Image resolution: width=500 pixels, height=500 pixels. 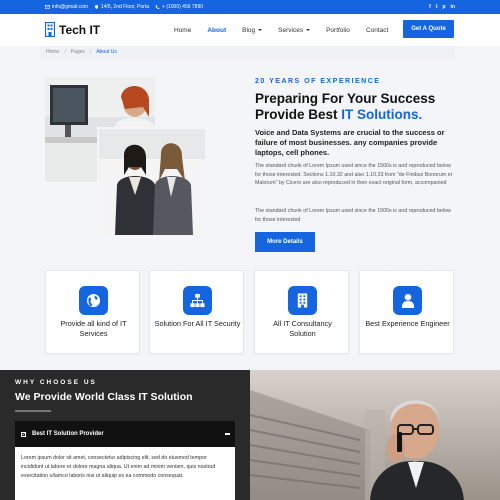 What do you see at coordinates (93, 300) in the screenshot?
I see `globe-icon` at bounding box center [93, 300].